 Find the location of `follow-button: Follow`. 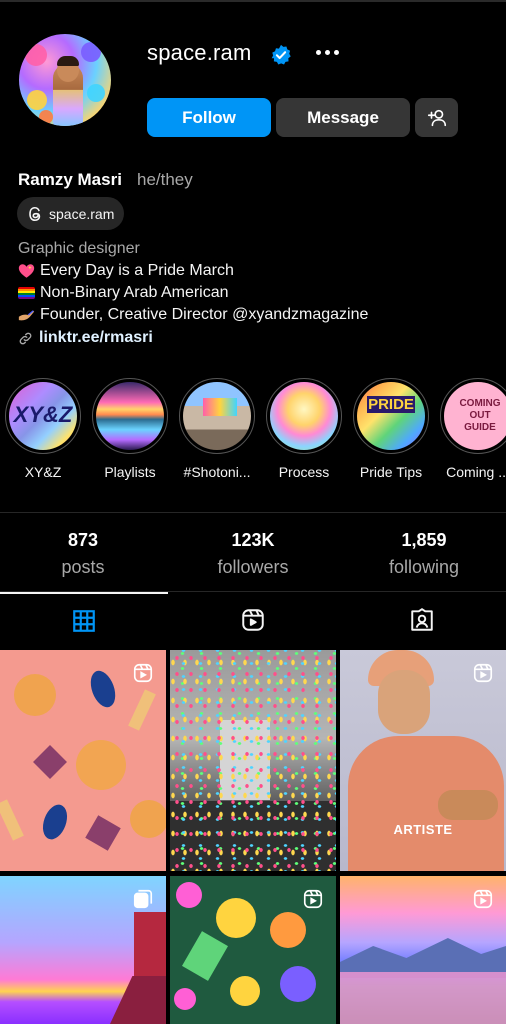

follow-button: Follow is located at coordinates (209, 117).